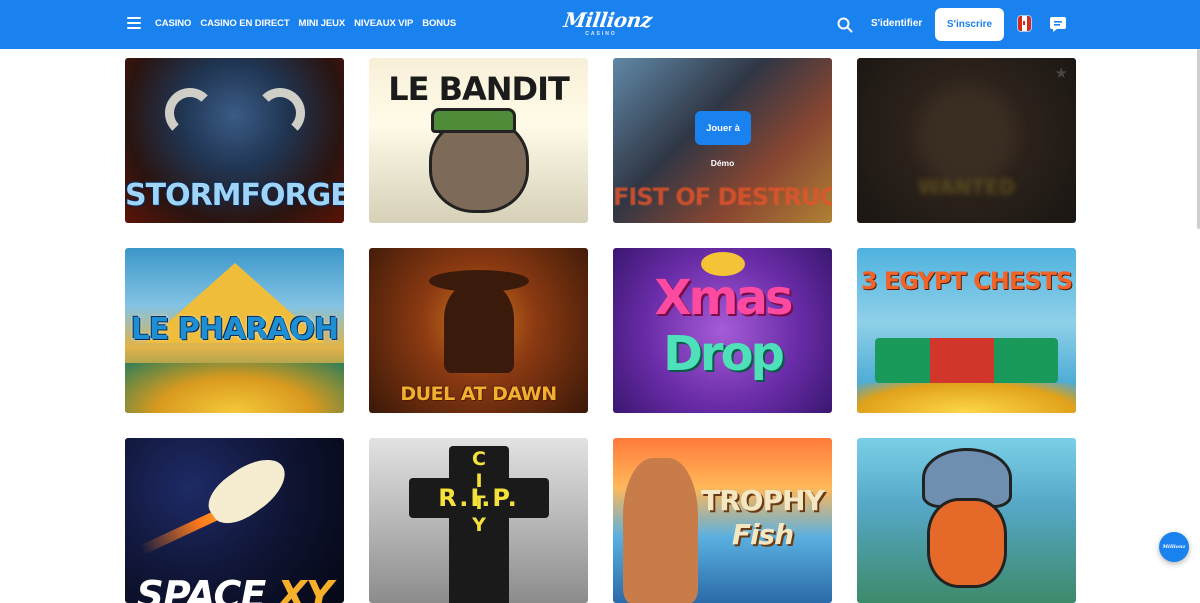 Image resolution: width=1200 pixels, height=603 pixels. Describe the element at coordinates (1058, 24) in the screenshot. I see `chat-icon` at that location.